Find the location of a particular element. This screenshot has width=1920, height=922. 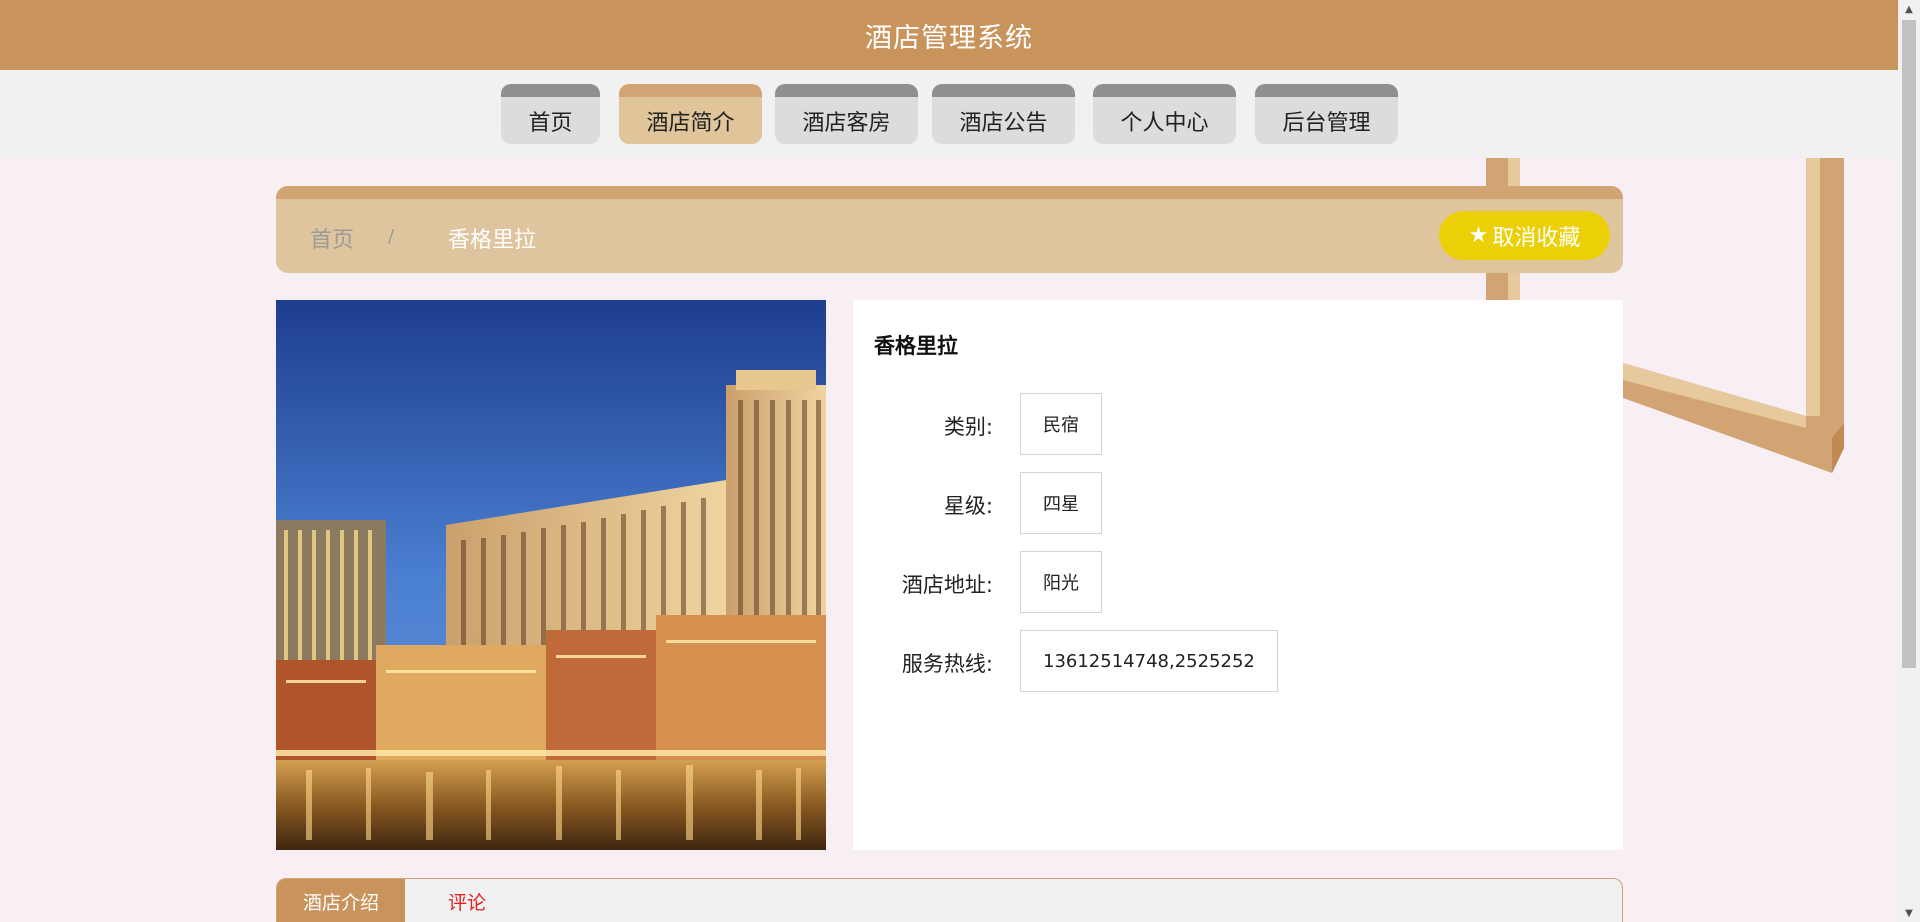

nav-hotel-notices-label: 酒店公告 is located at coordinates (1003, 123).